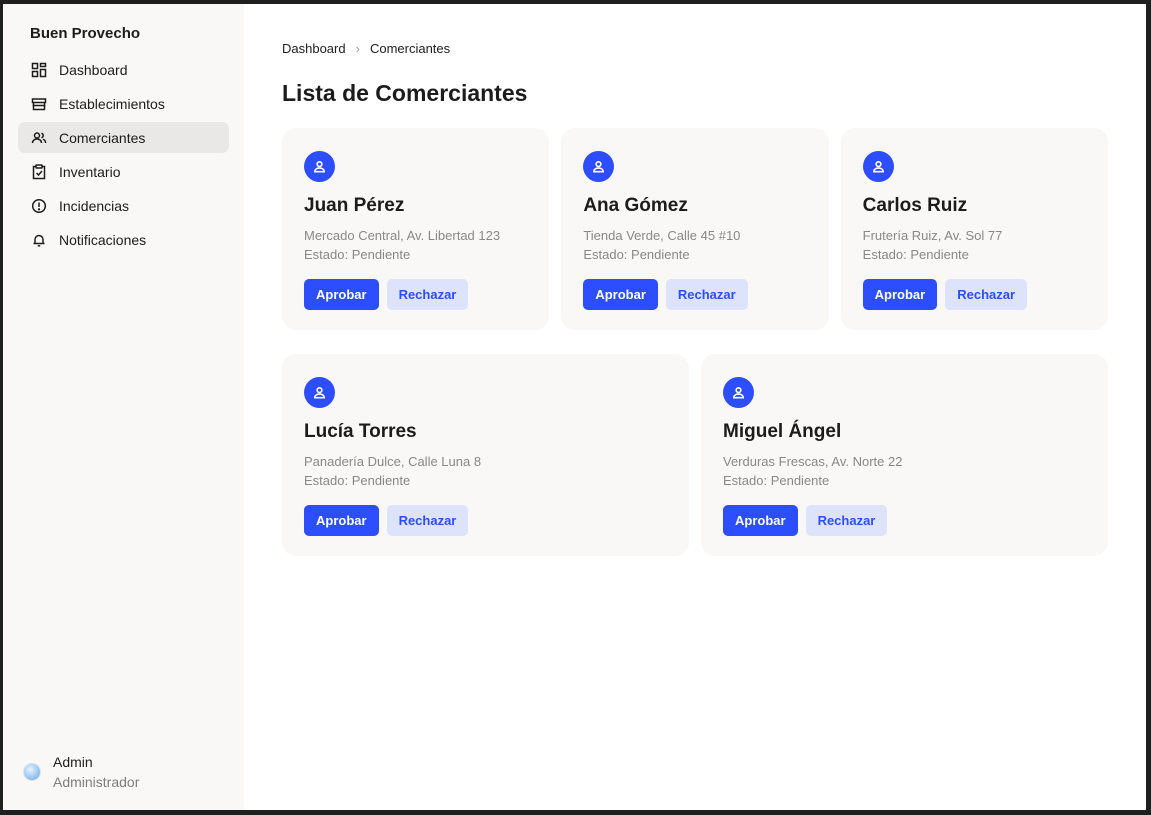 This screenshot has height=815, width=1151. I want to click on merchant-address: Tienda Verde, Calle 45 #10, so click(662, 235).